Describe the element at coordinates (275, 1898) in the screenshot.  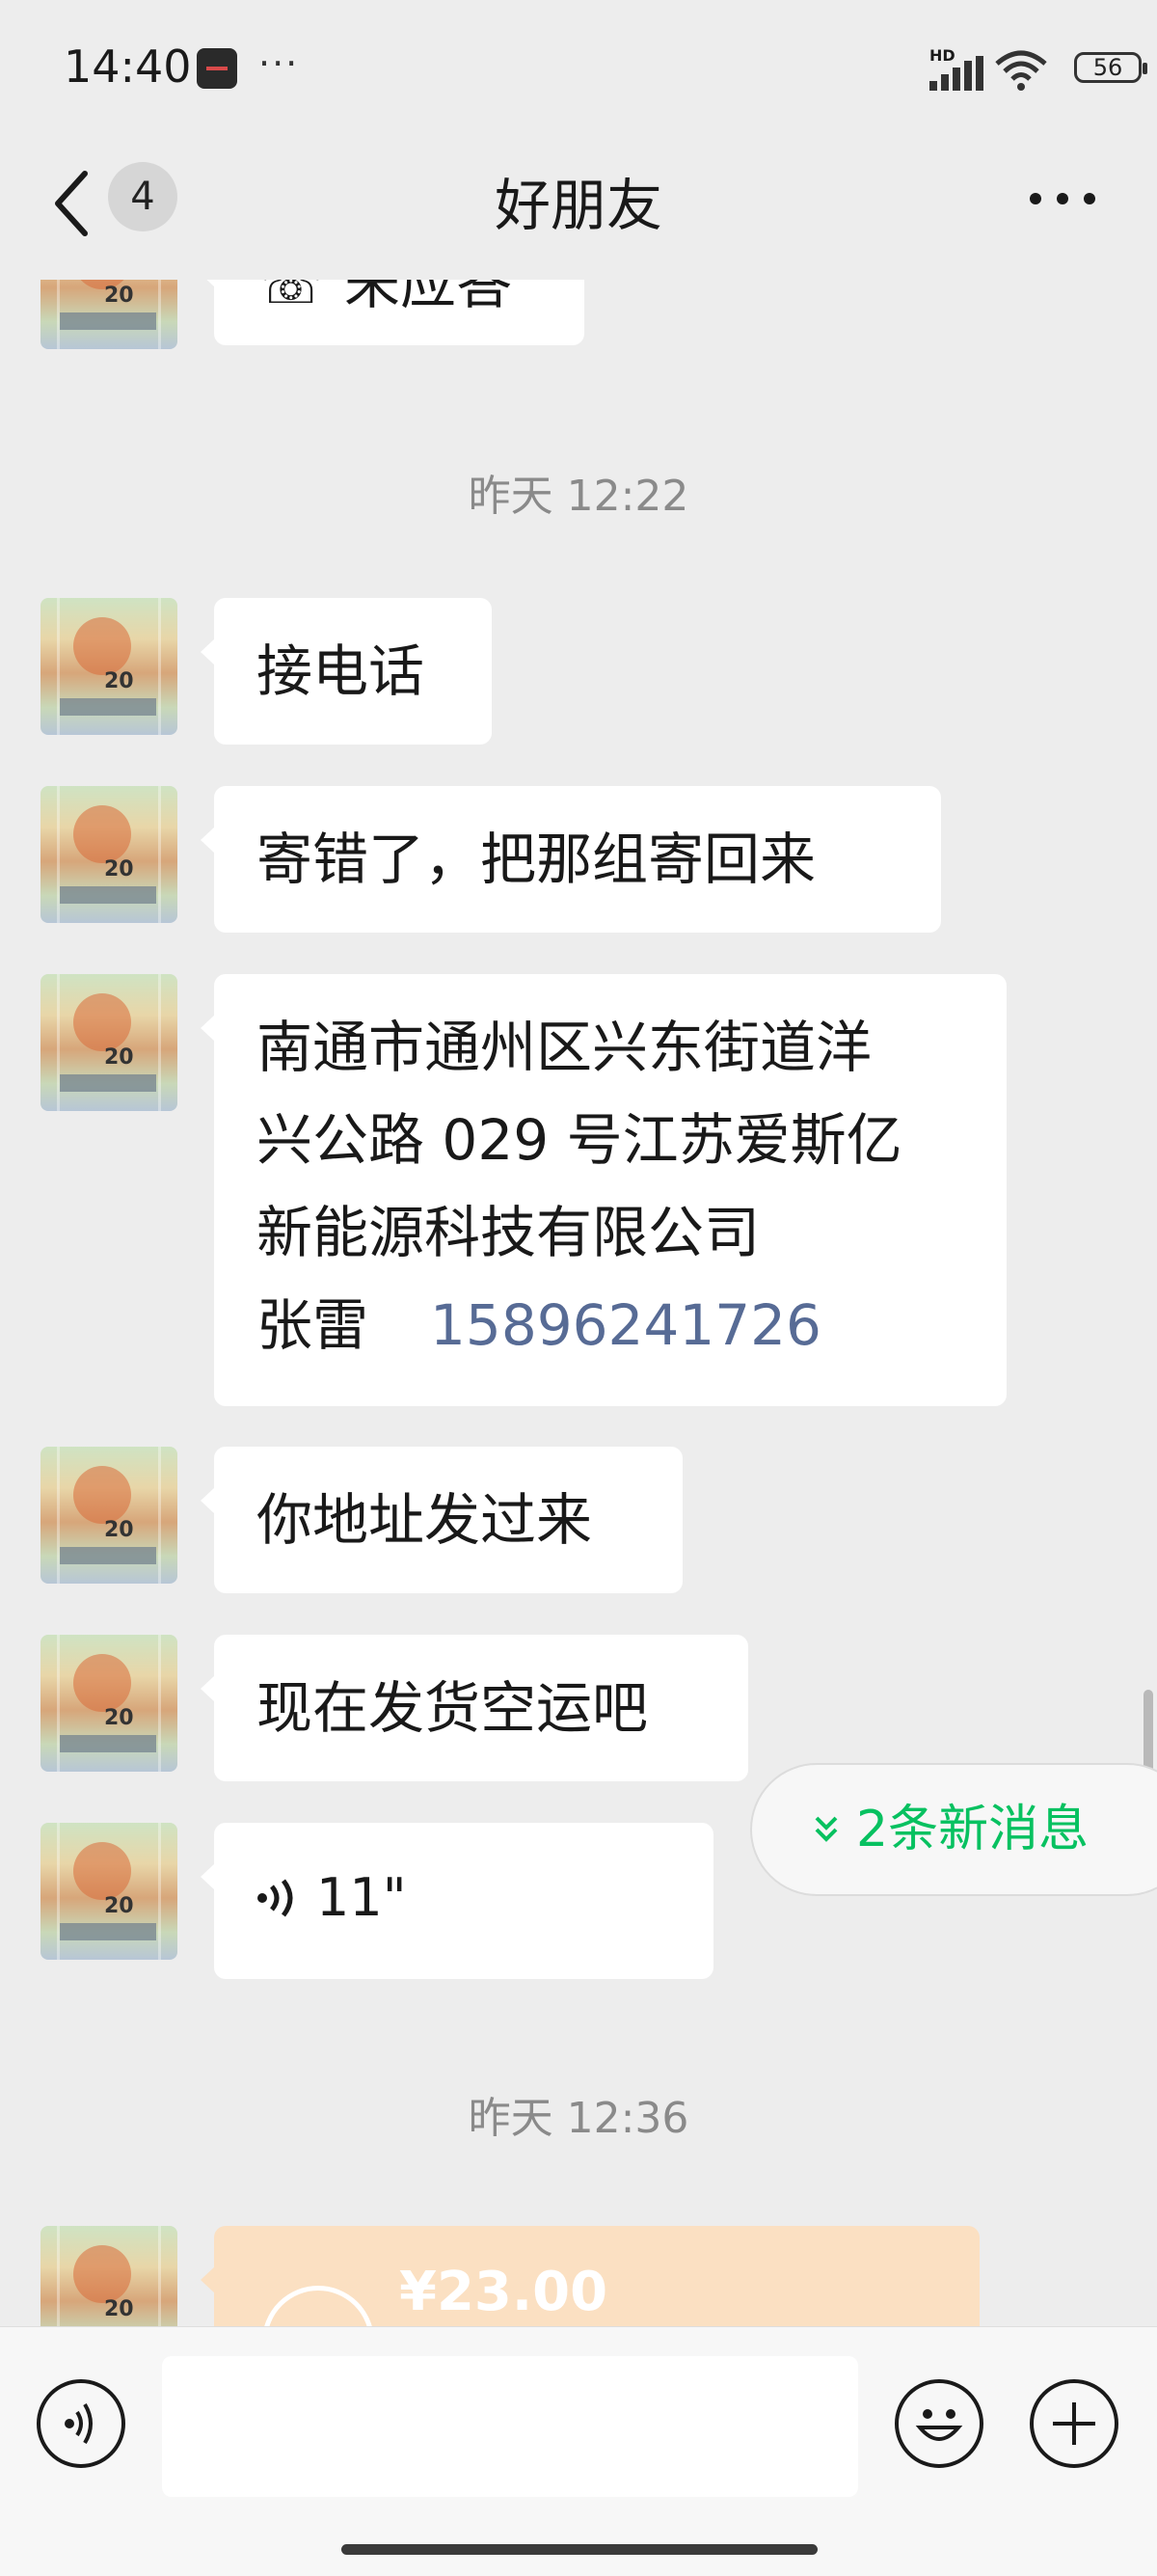
I see `voice-wave-icon` at that location.